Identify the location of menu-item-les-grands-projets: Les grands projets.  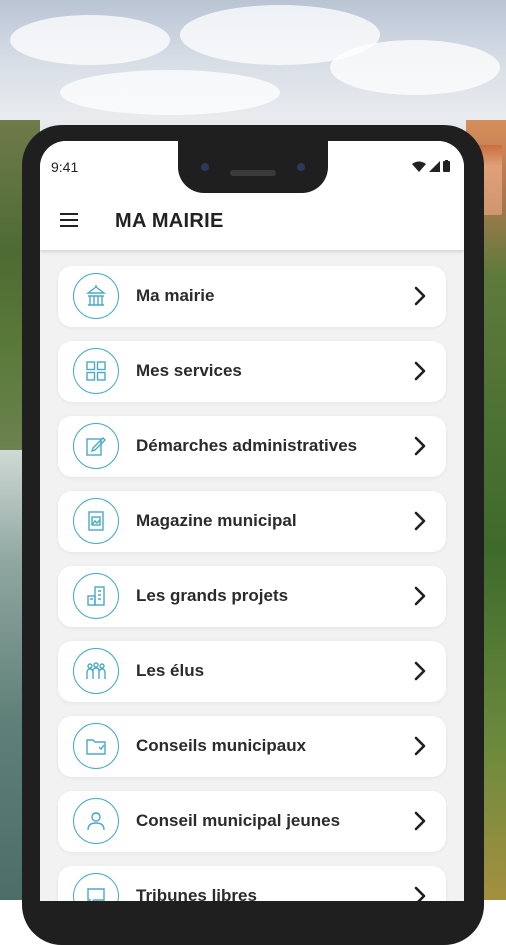
(252, 596).